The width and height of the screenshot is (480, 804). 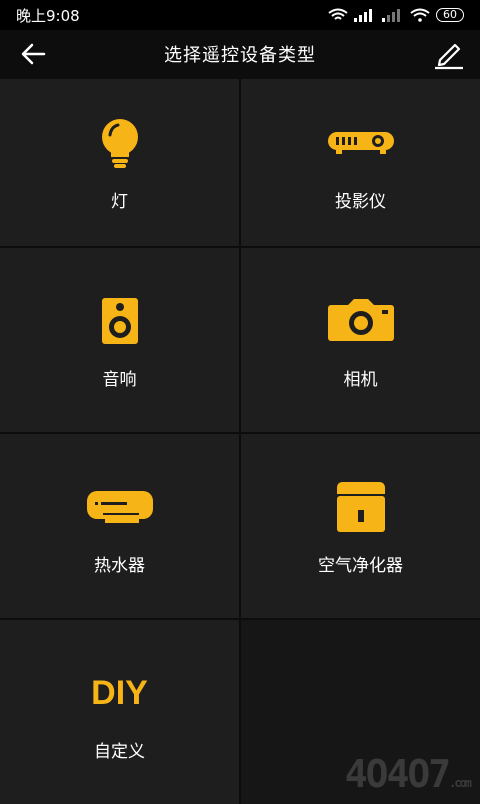 I want to click on app-bar: 选择遥控设备类型, so click(x=240, y=54).